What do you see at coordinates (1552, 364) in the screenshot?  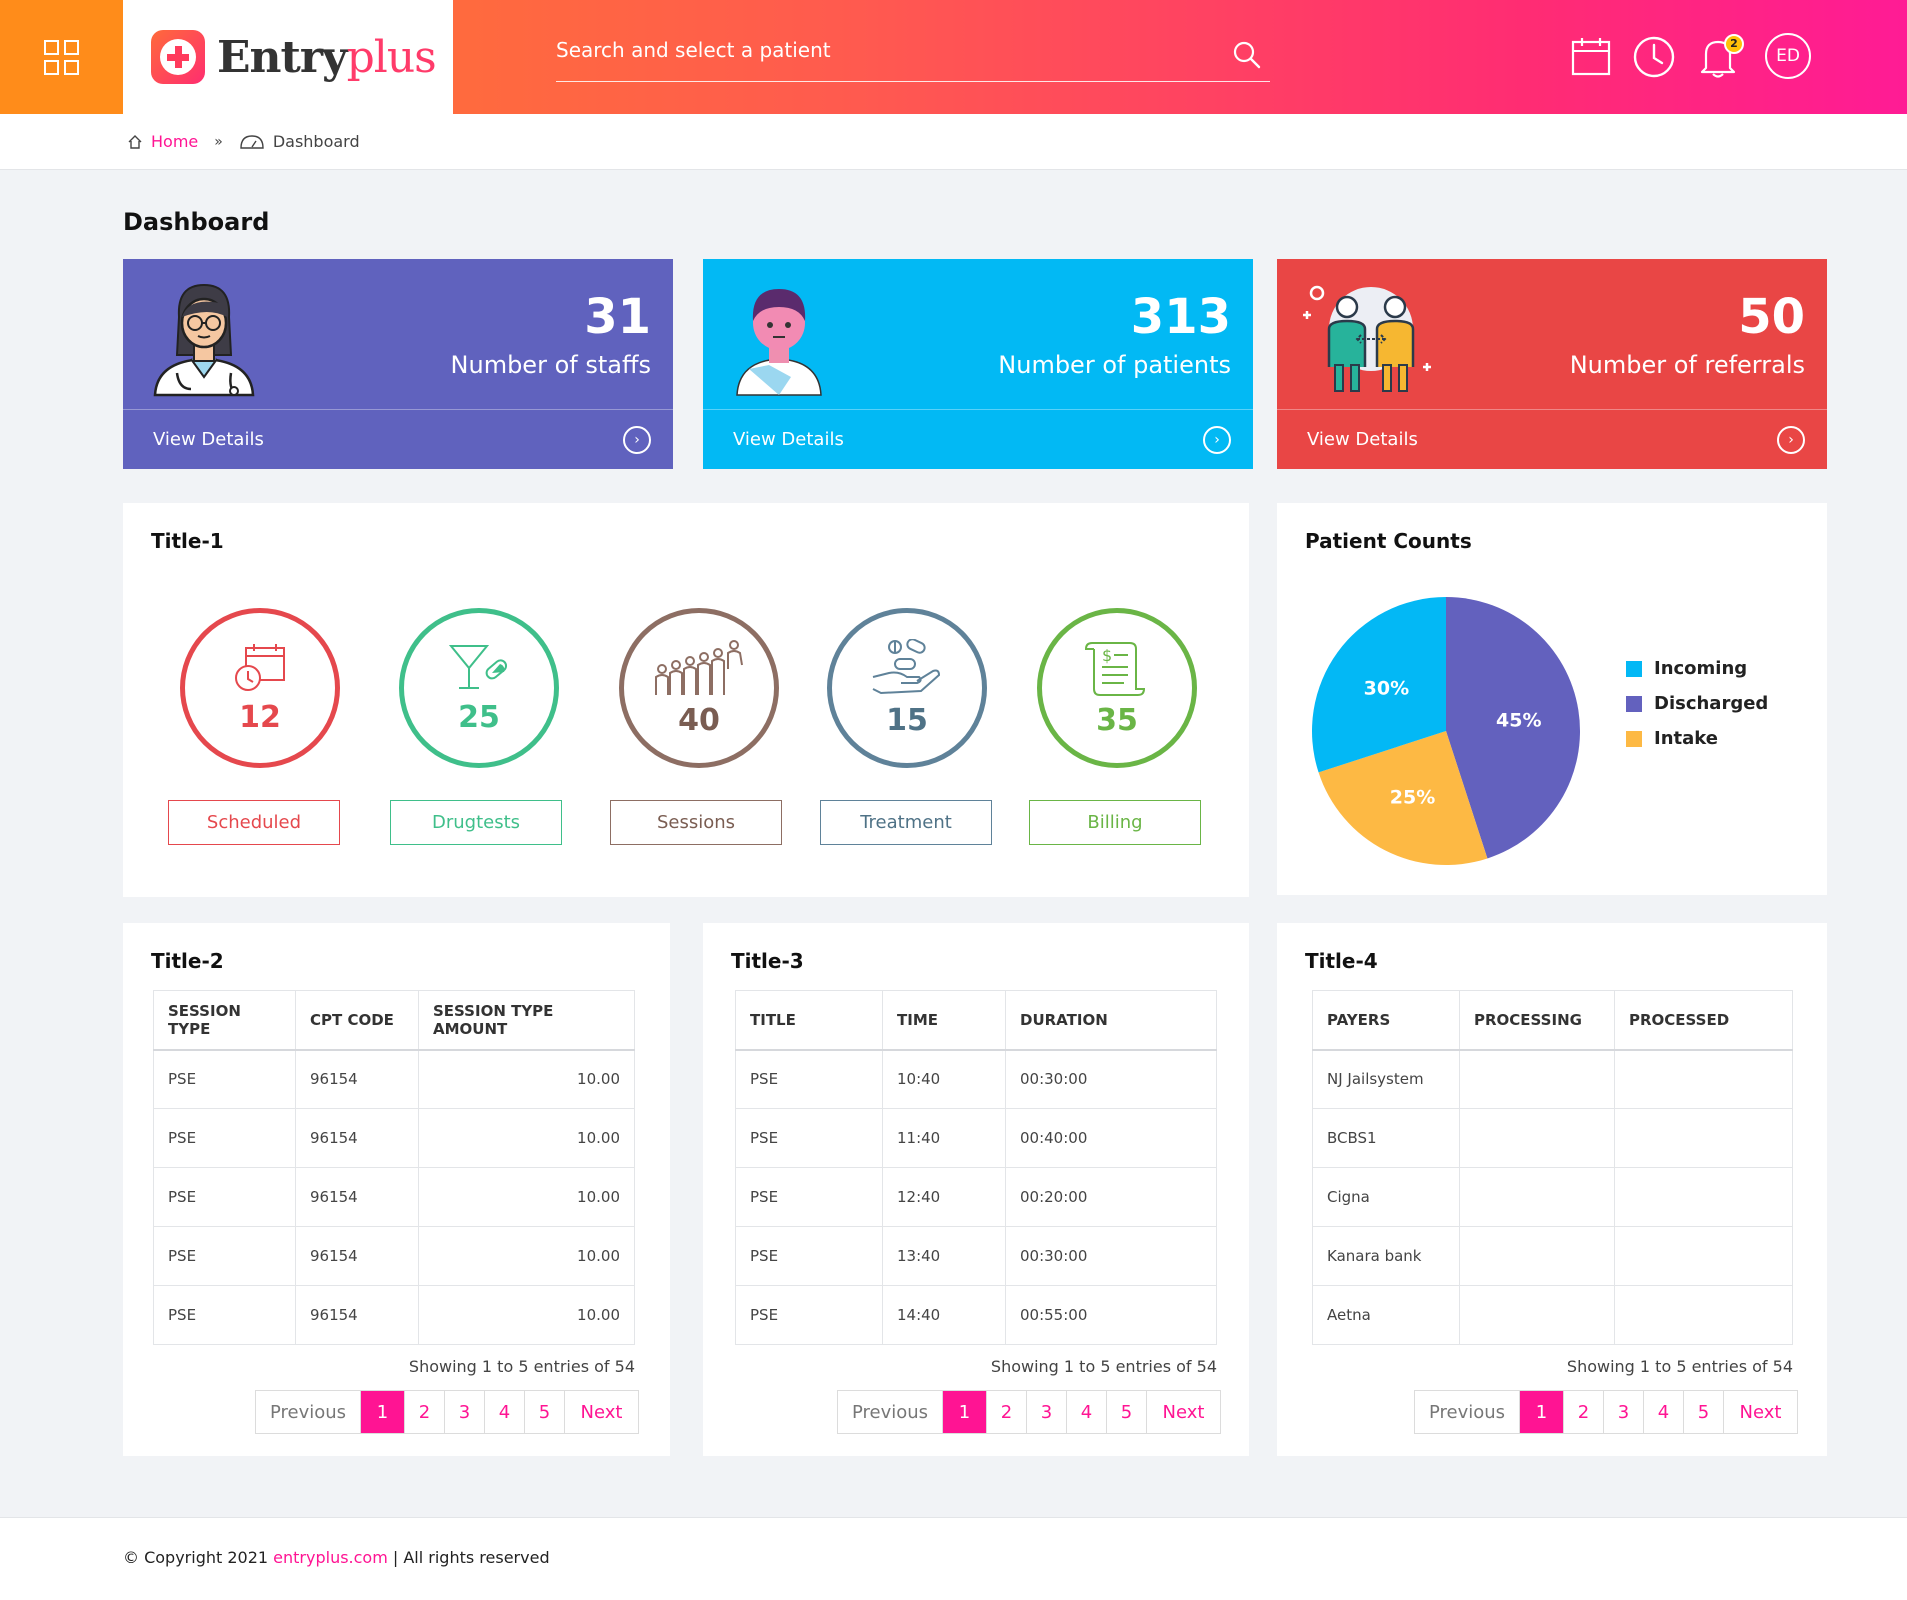 I see `referrals-card: 50 Number of referrals View Details ›` at bounding box center [1552, 364].